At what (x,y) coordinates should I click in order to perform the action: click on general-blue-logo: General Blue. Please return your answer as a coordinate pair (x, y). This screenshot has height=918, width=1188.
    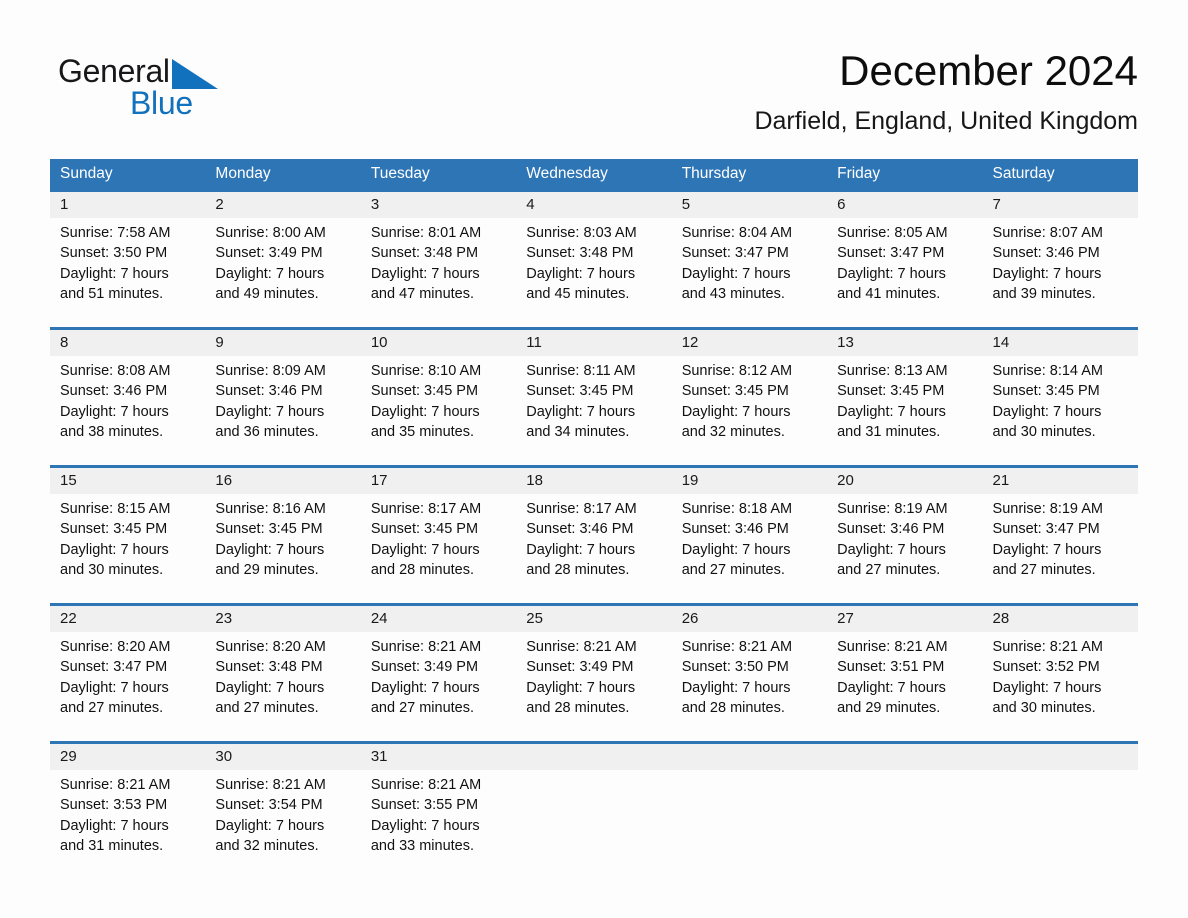
    Looking at the image, I should click on (208, 94).